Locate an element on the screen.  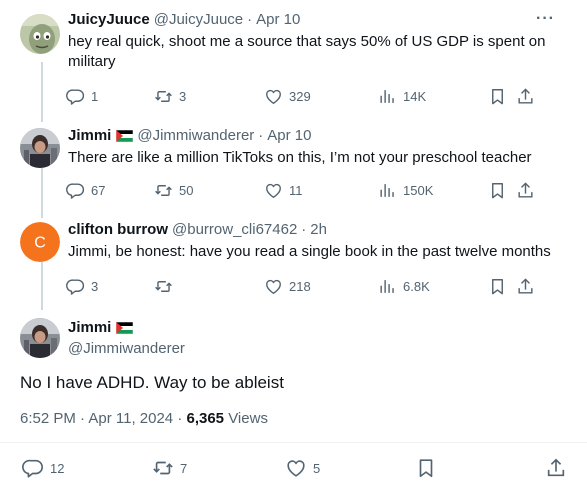
avatar: C is located at coordinates (40, 242).